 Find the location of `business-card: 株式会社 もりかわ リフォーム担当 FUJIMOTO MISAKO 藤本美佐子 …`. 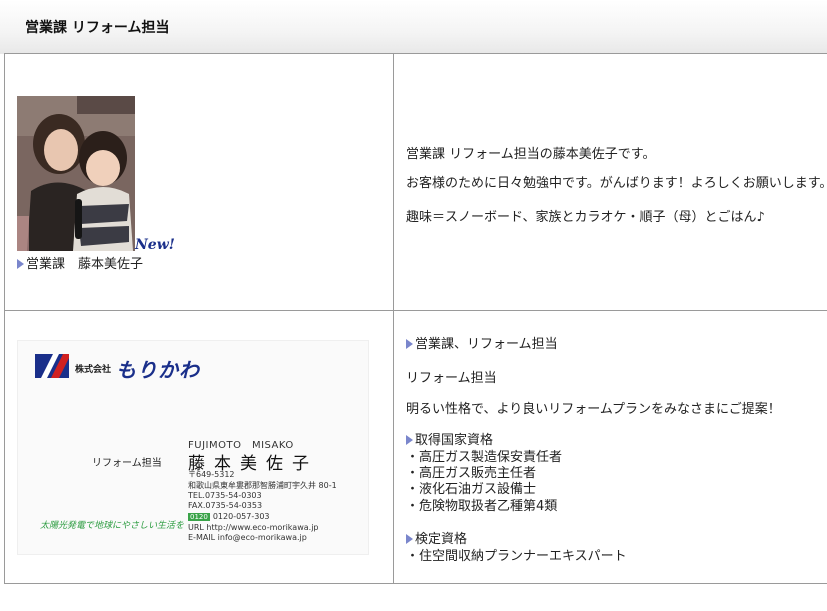

business-card: 株式会社 もりかわ リフォーム担当 FUJIMOTO MISAKO 藤本美佐子 … is located at coordinates (193, 447).